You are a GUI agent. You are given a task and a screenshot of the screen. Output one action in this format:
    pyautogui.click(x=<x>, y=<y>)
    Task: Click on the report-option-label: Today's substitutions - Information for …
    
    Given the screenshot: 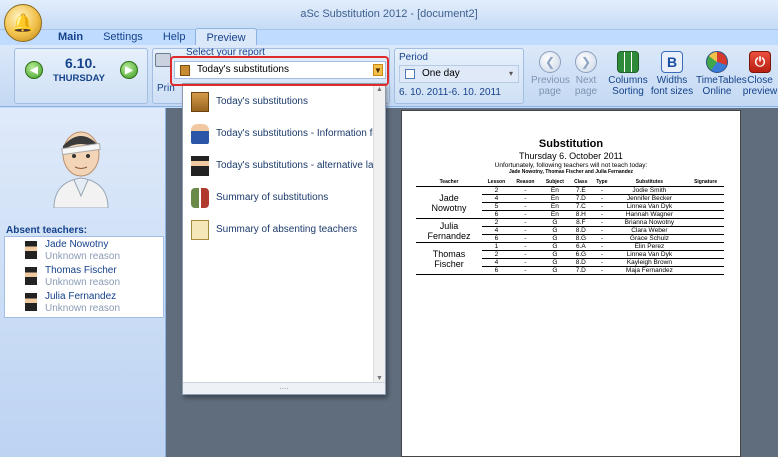 What is the action you would take?
    pyautogui.click(x=300, y=133)
    